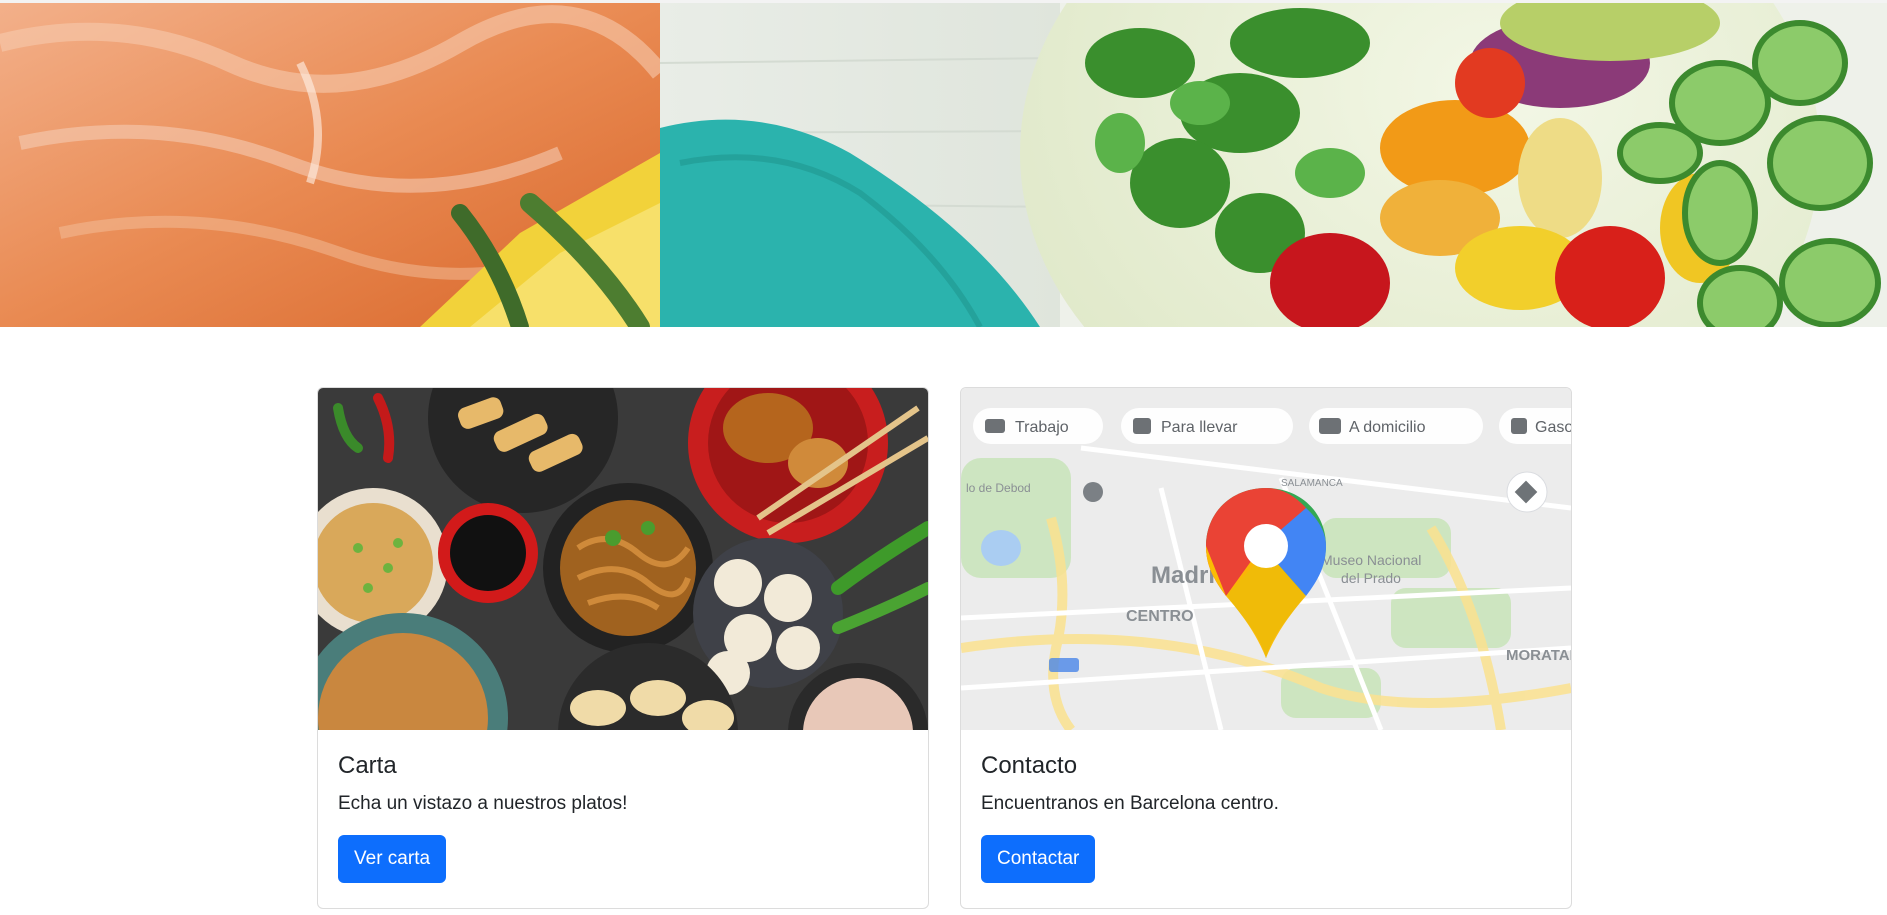 Image resolution: width=1887 pixels, height=915 pixels. Describe the element at coordinates (367, 765) in the screenshot. I see `menu-card-title: Carta` at that location.